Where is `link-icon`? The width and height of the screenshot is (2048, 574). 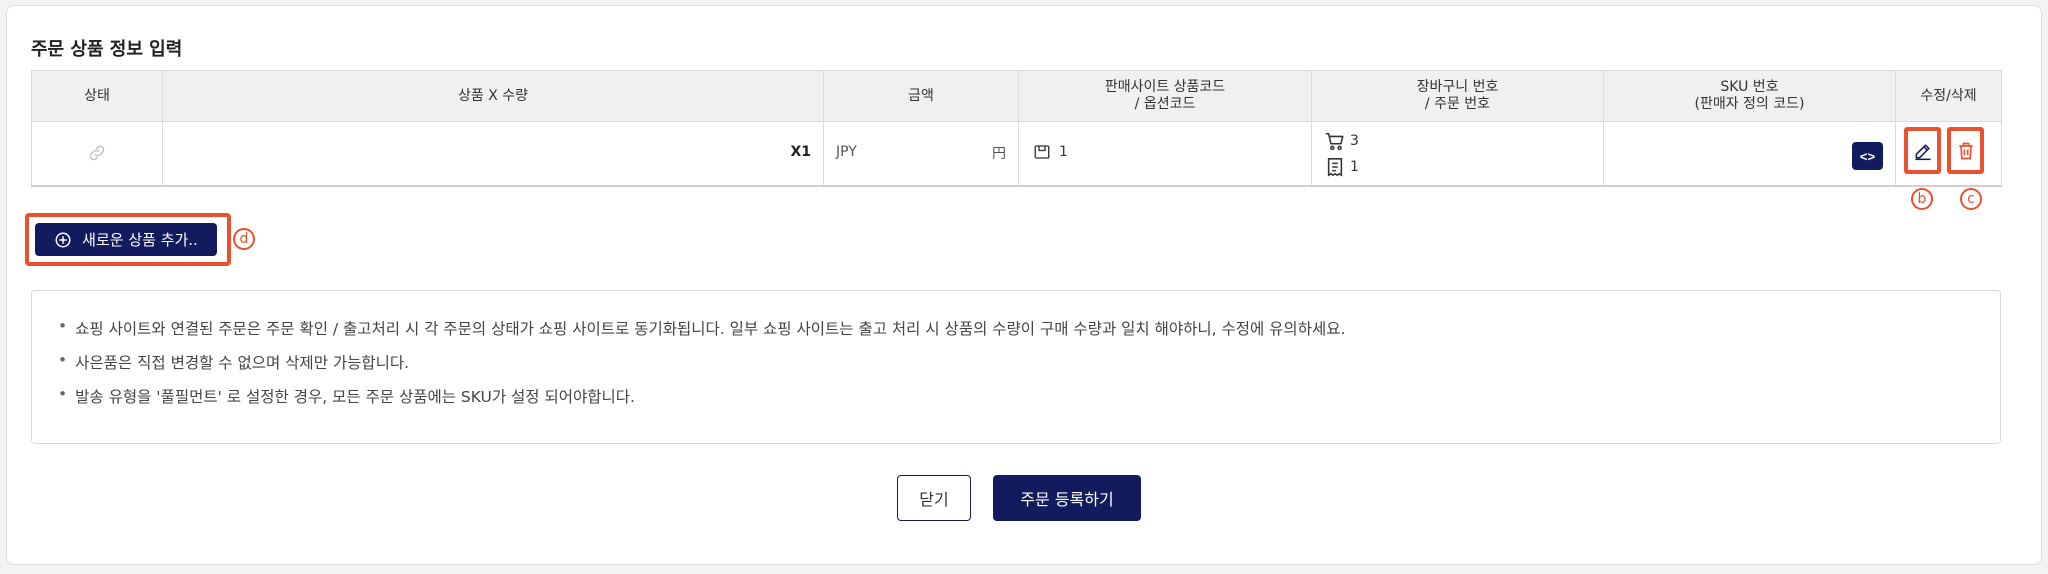
link-icon is located at coordinates (97, 153).